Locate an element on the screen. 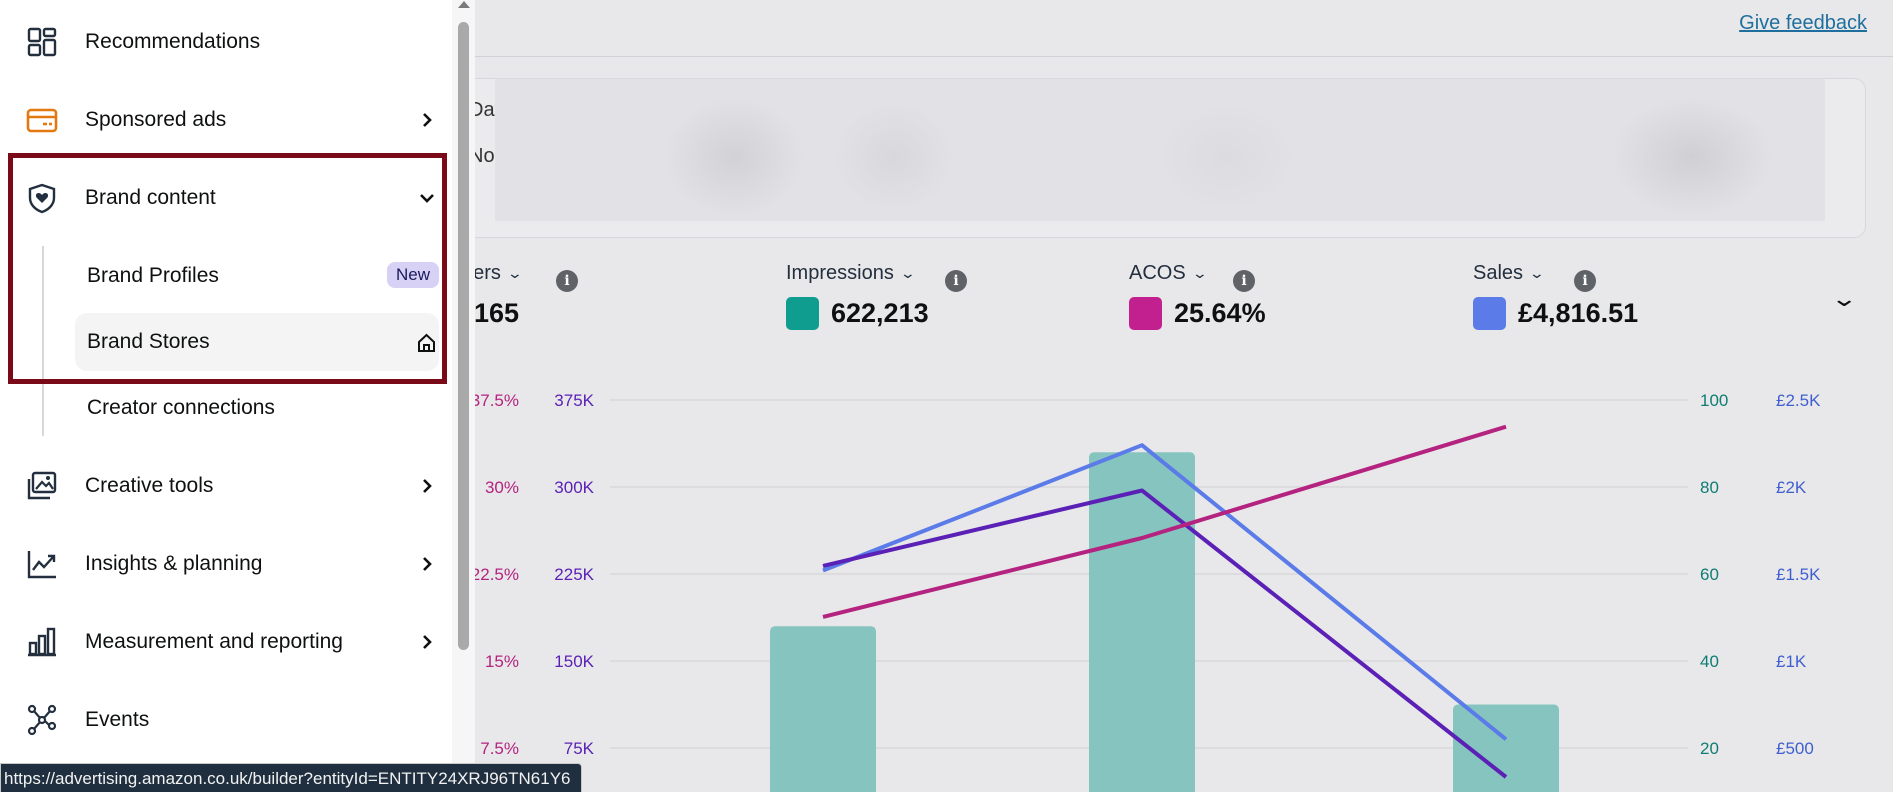 The image size is (1893, 812). impressions-axis-tick-label: 80 is located at coordinates (1709, 487).